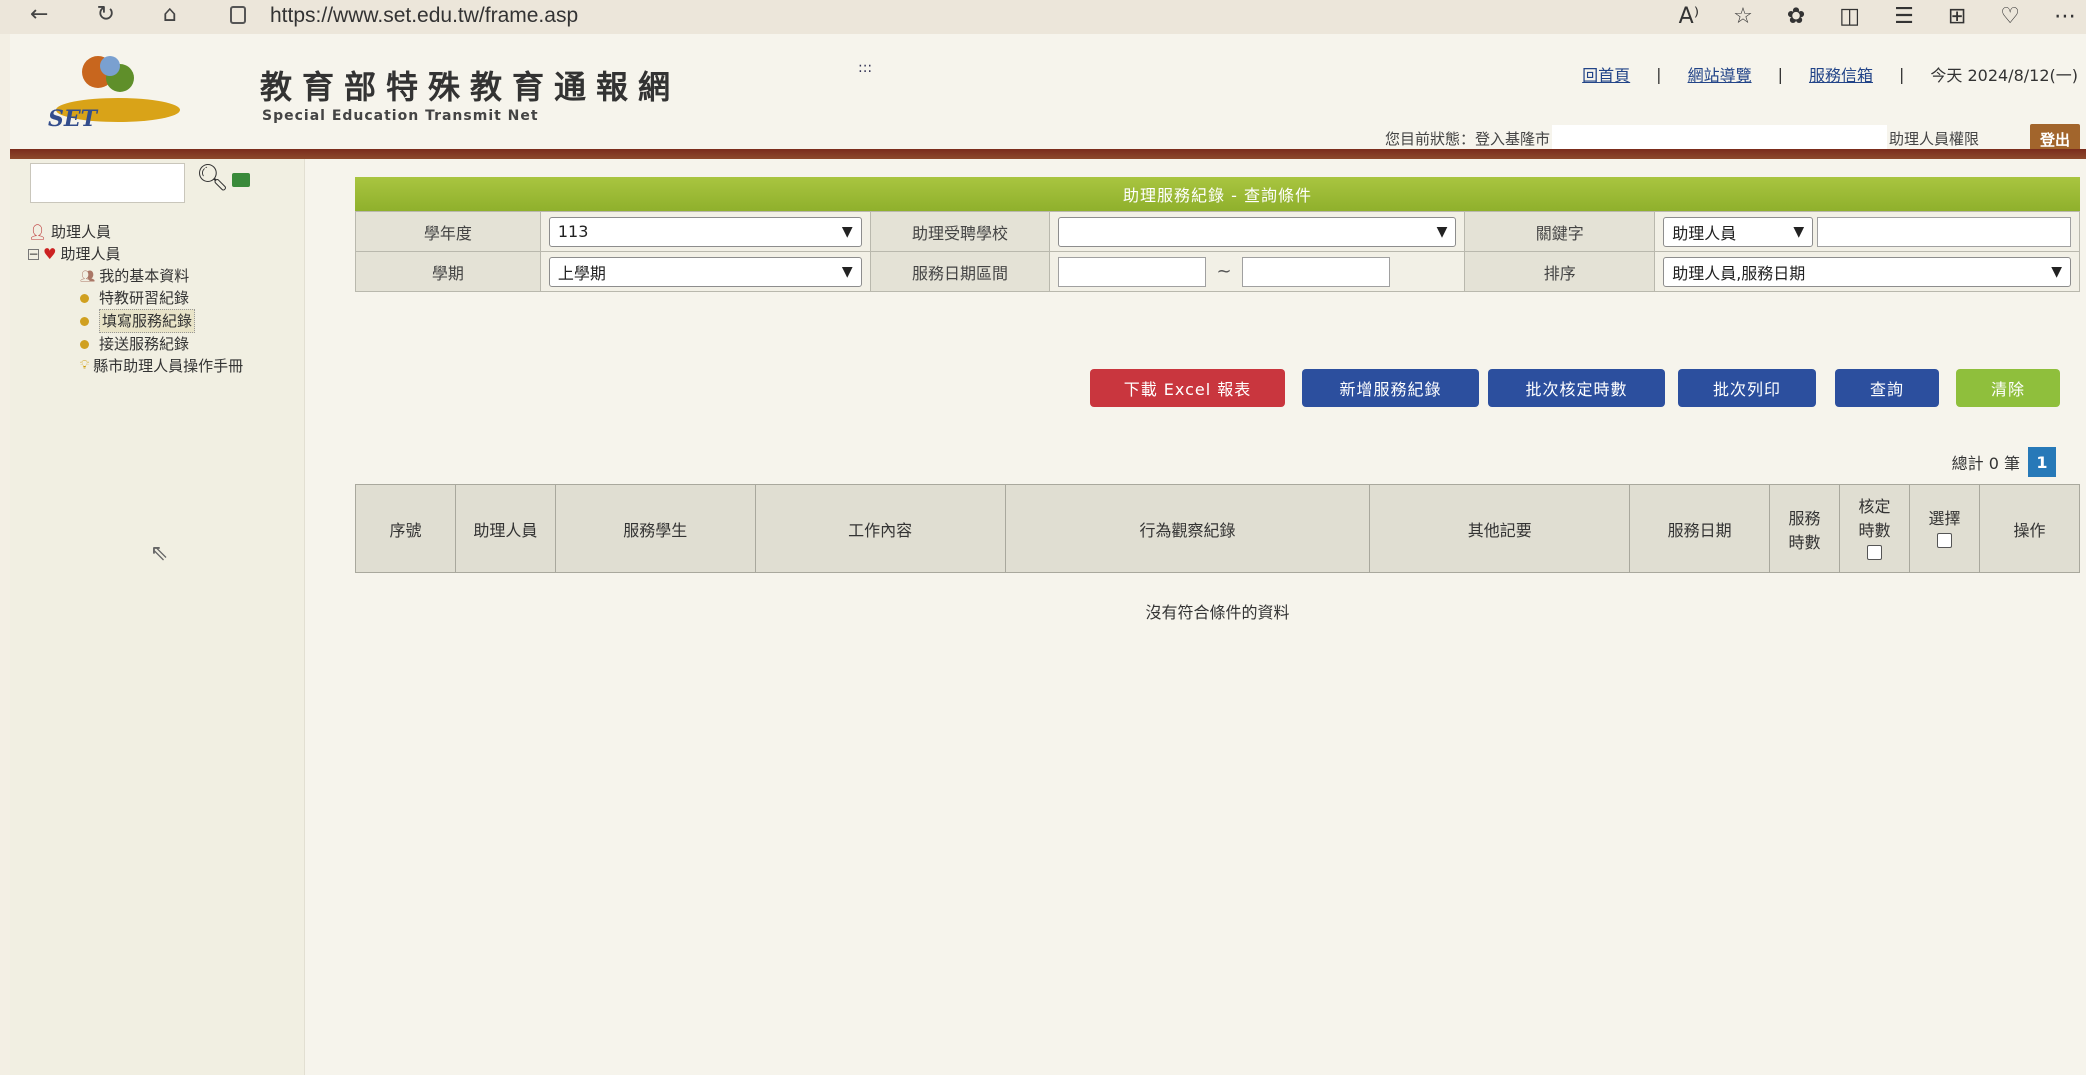  I want to click on col-assistant: 助理人員, so click(505, 528).